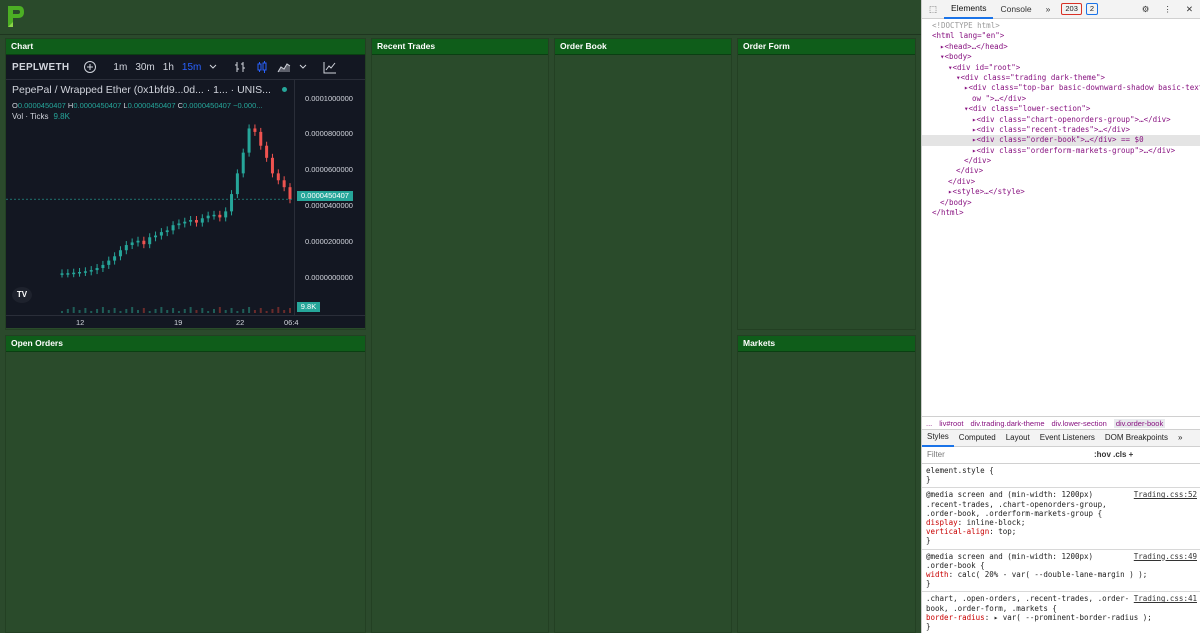 The height and width of the screenshot is (633, 1200). I want to click on dom-node-text: ▾<body>, so click(956, 57).